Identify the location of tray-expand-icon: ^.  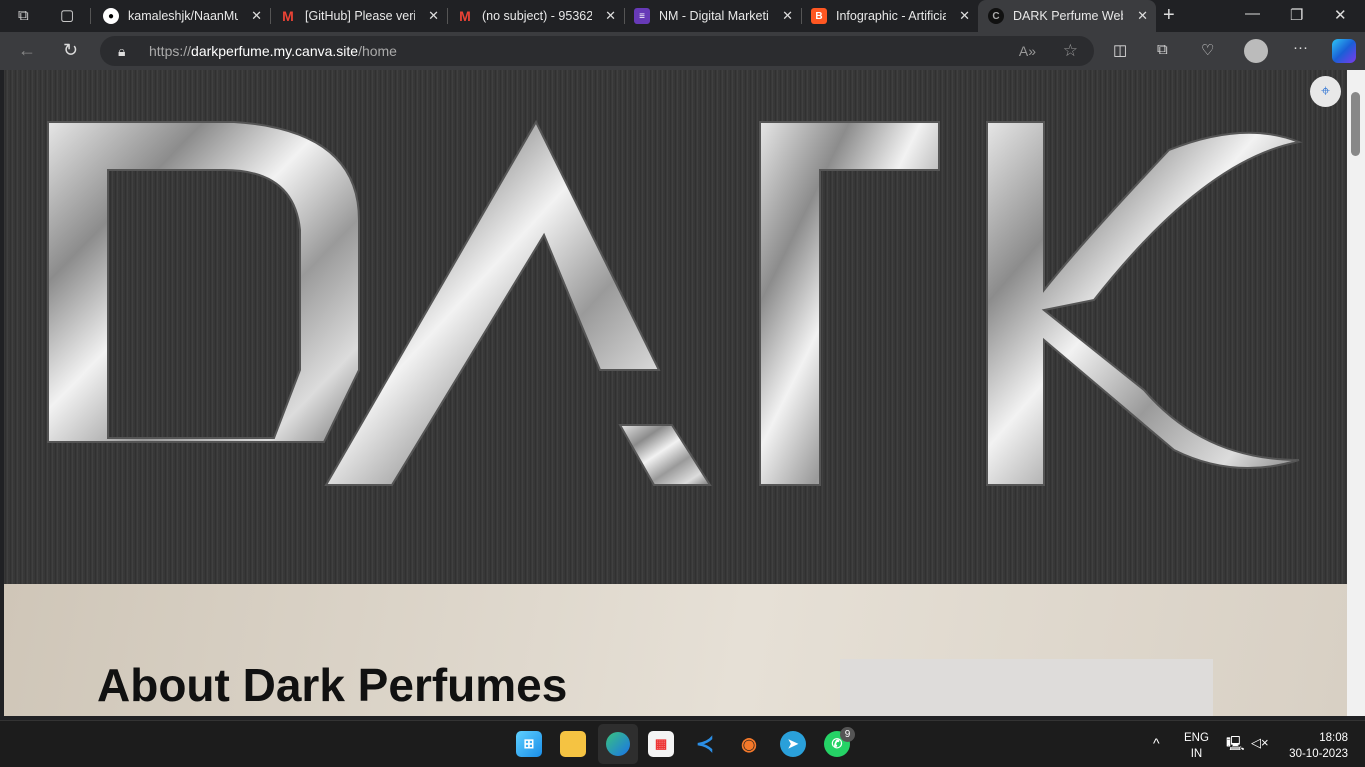
(1156, 743).